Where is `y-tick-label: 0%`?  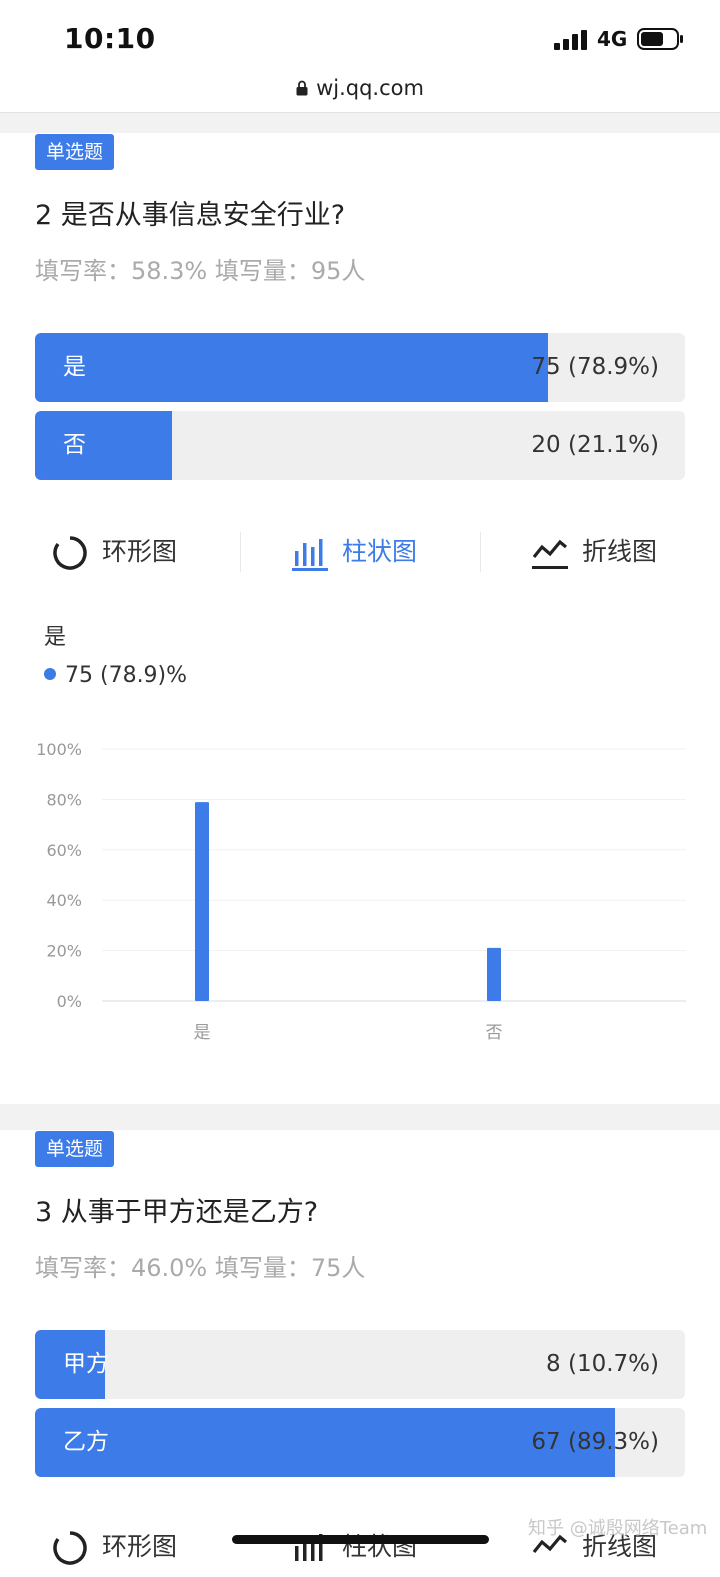
y-tick-label: 0% is located at coordinates (69, 1001).